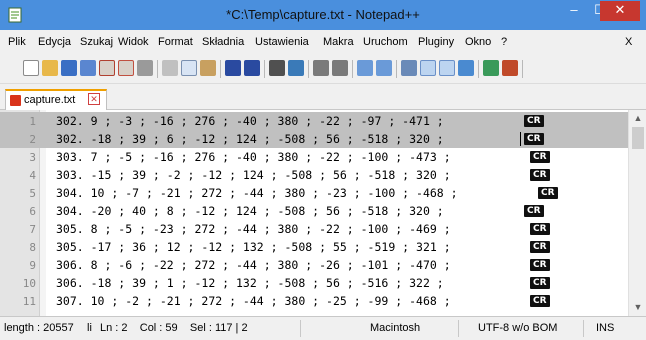 Image resolution: width=646 pixels, height=340 pixels. I want to click on status-position: Ln : 2 Col : 59 Sel : 117 | 2, so click(174, 328).